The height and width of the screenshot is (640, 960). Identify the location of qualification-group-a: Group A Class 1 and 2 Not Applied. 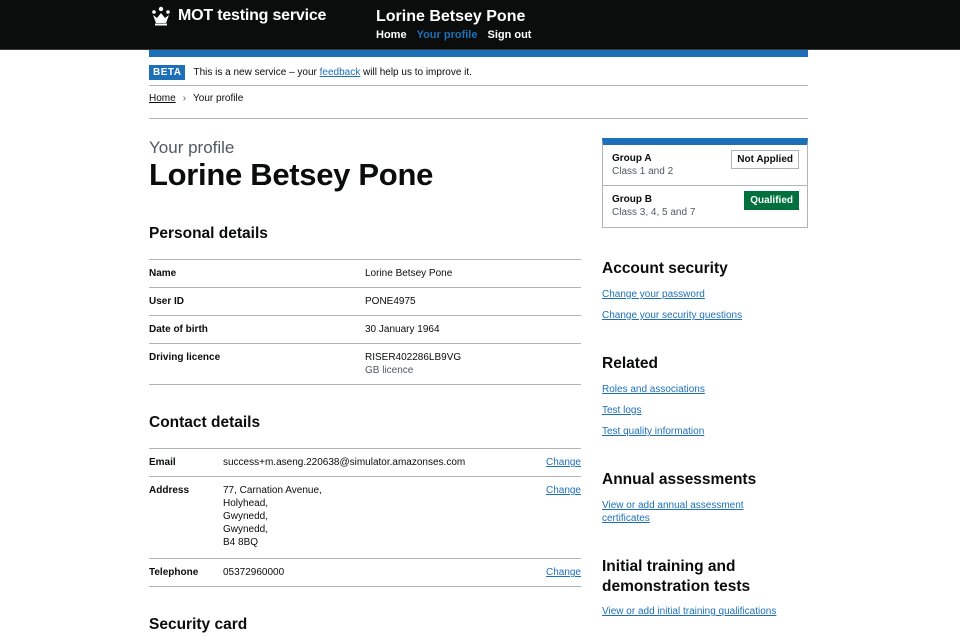
(705, 165).